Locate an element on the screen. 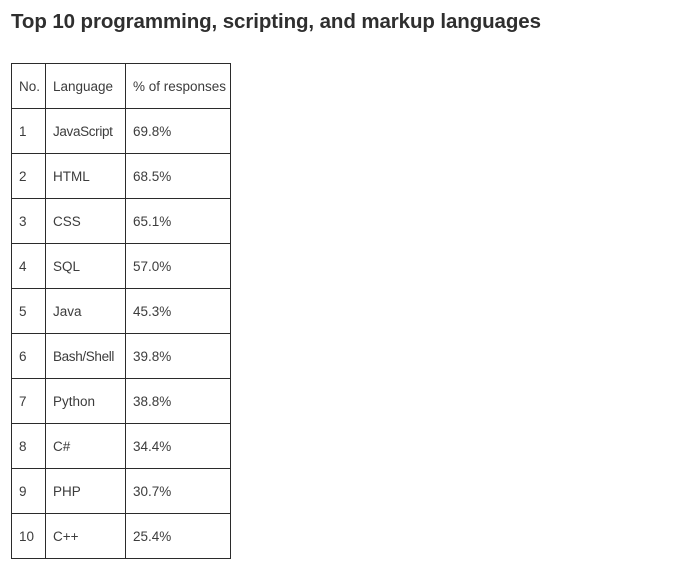  cell-no: 5 is located at coordinates (28, 311).